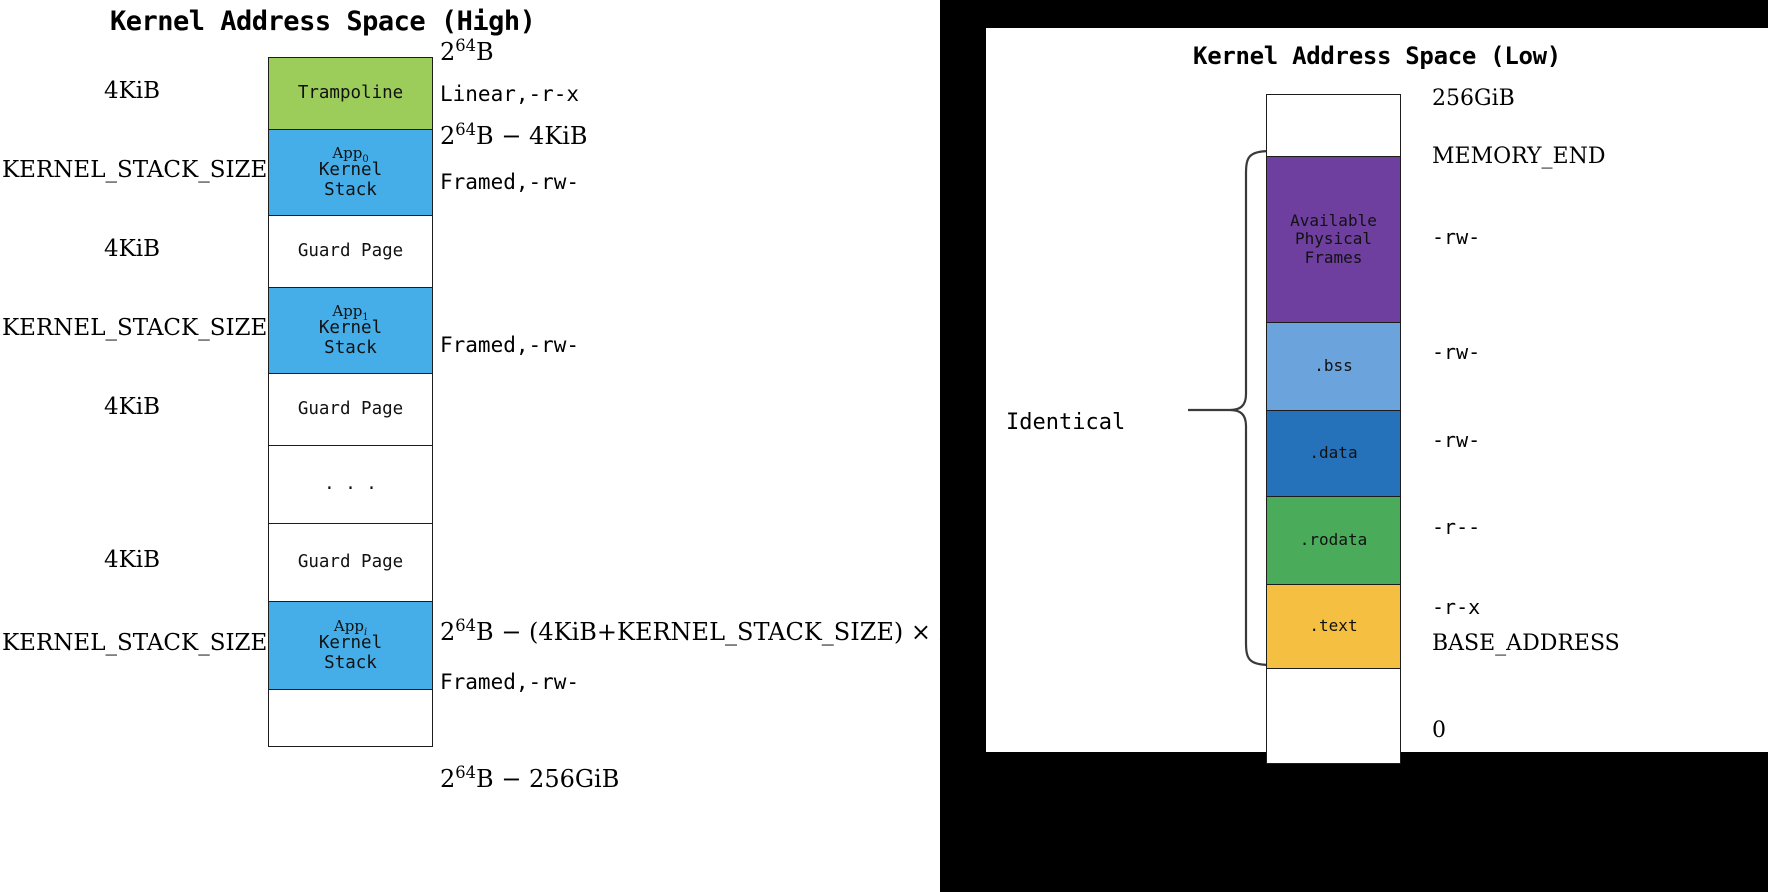  What do you see at coordinates (1066, 422) in the screenshot?
I see `identical-label: Identical` at bounding box center [1066, 422].